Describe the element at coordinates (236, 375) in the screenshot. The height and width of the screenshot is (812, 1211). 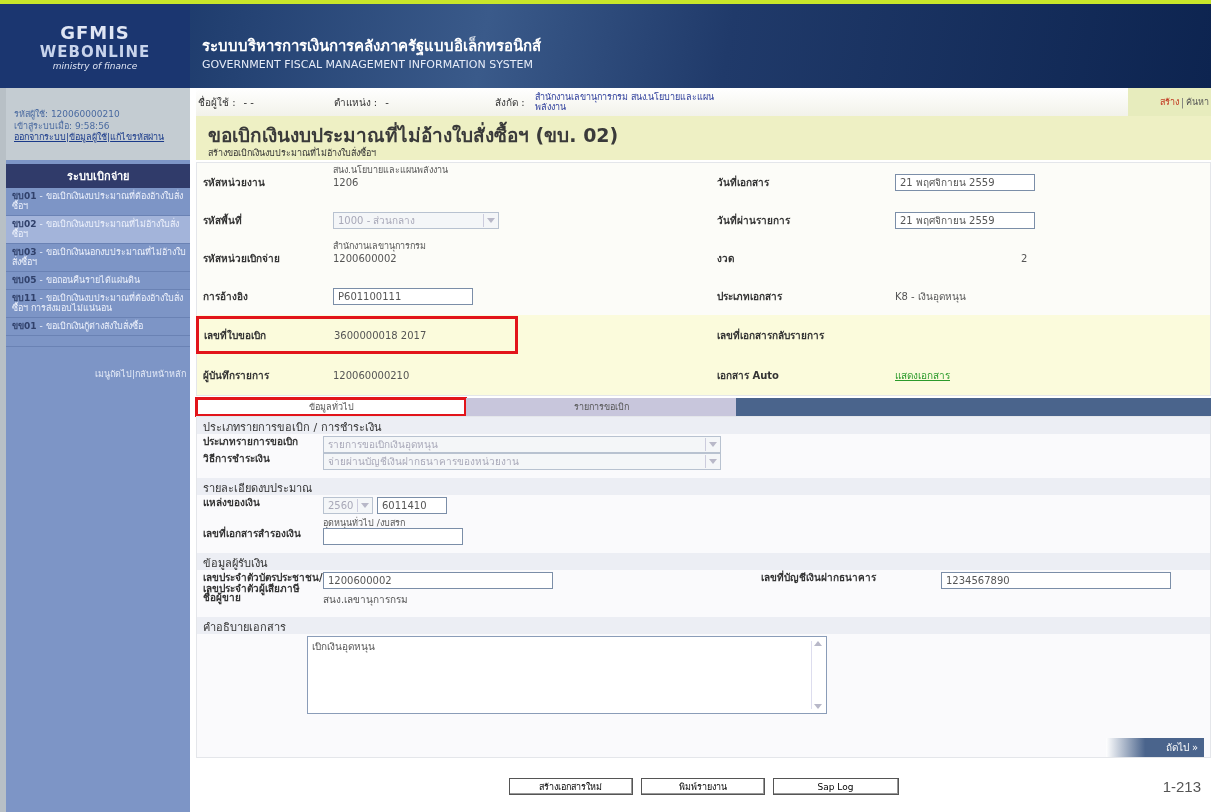
I see `field-label: ผู้บันทึกรายการ` at that location.